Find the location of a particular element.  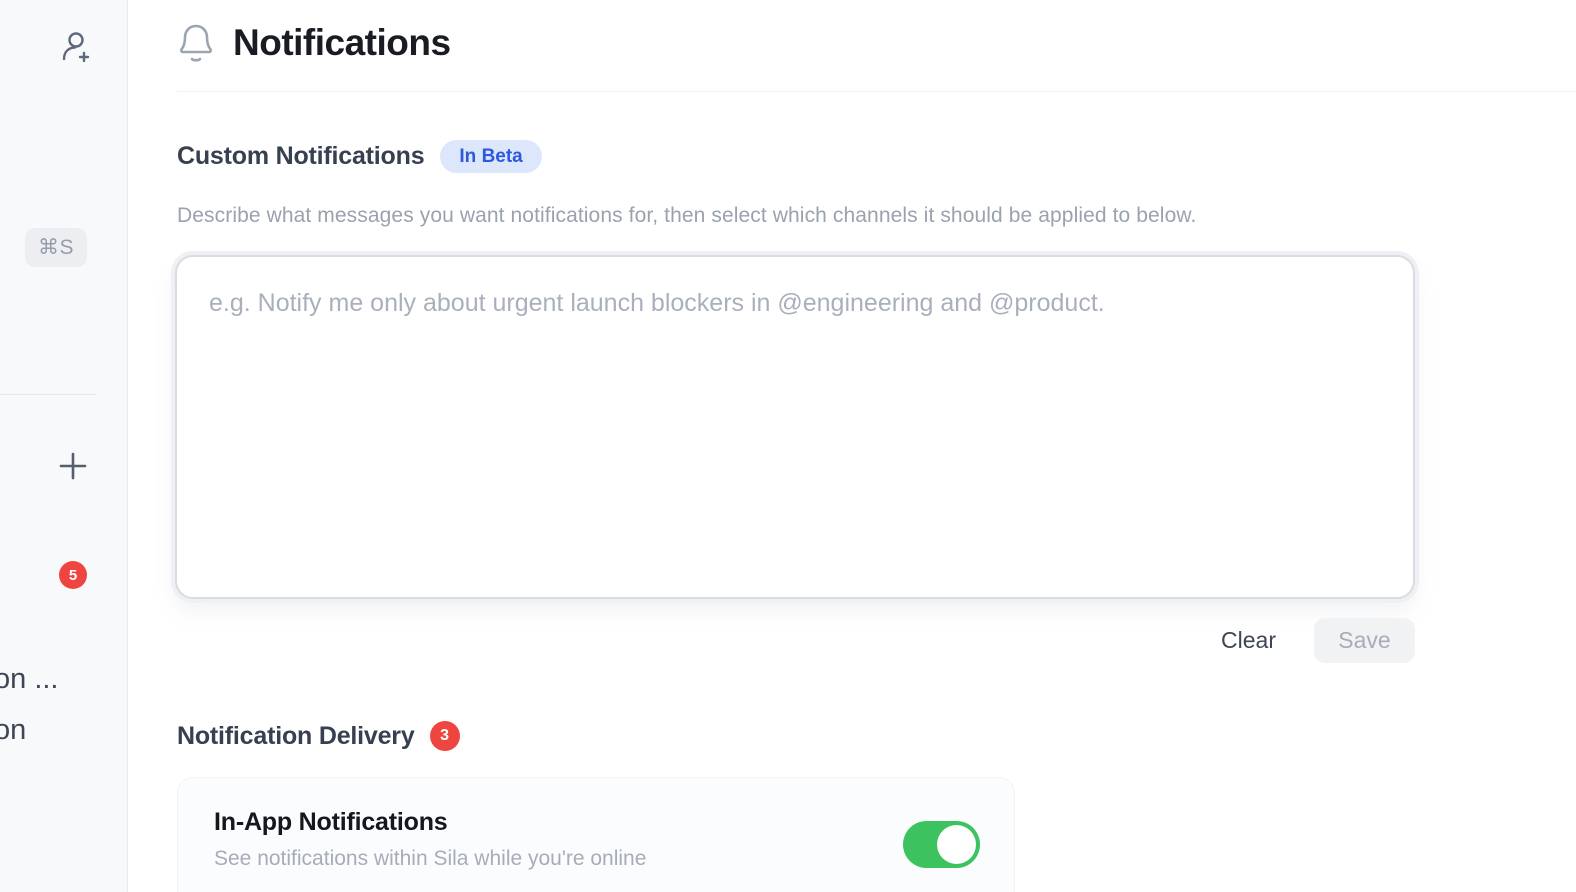

unread-count-badge: 5 is located at coordinates (73, 575).